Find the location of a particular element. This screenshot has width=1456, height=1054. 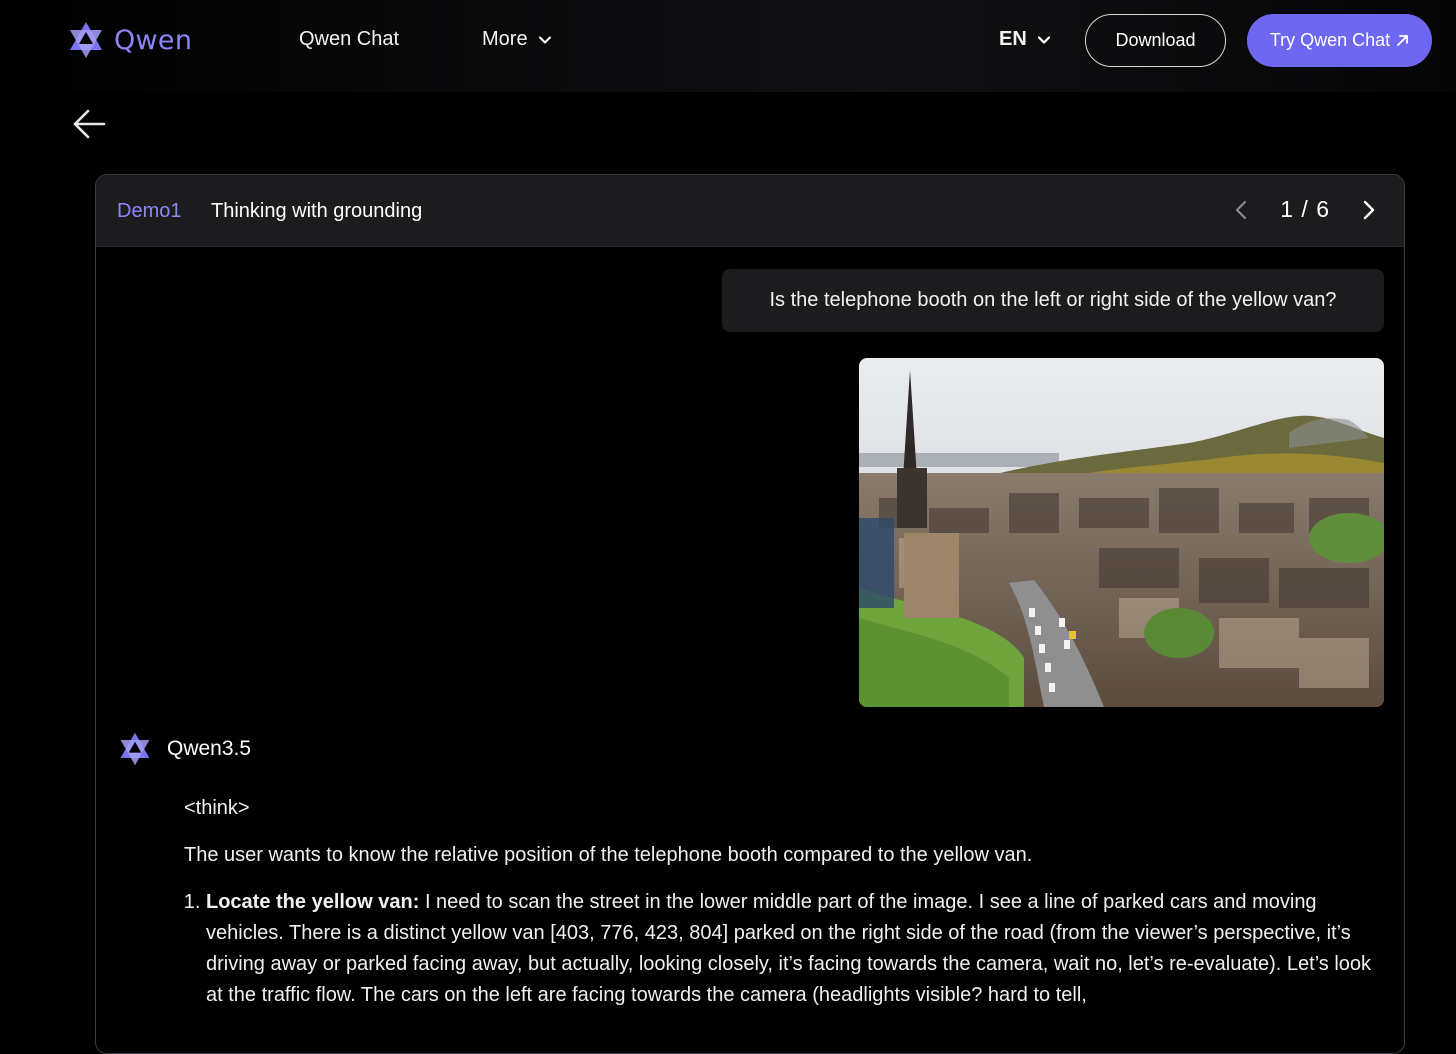

think-tag: <think> is located at coordinates (217, 808).